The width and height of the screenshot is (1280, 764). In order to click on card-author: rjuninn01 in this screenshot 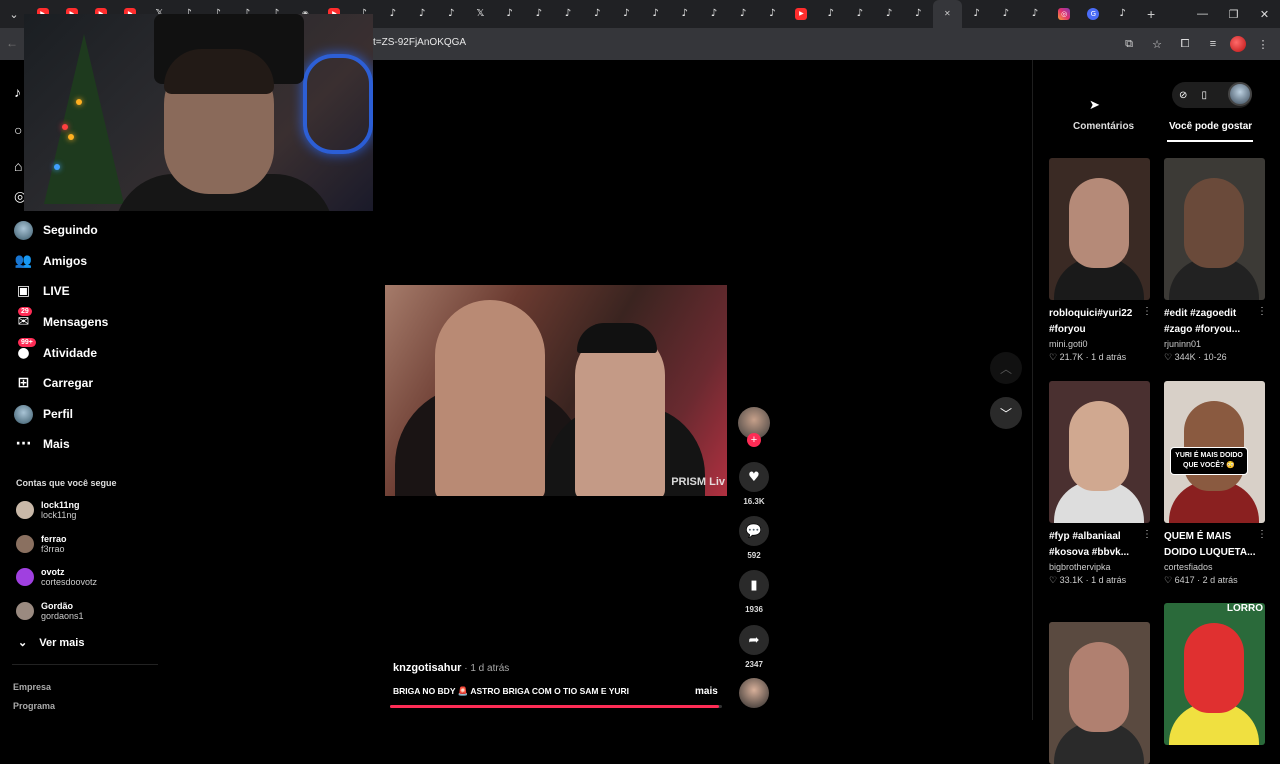, I will do `click(1214, 344)`.